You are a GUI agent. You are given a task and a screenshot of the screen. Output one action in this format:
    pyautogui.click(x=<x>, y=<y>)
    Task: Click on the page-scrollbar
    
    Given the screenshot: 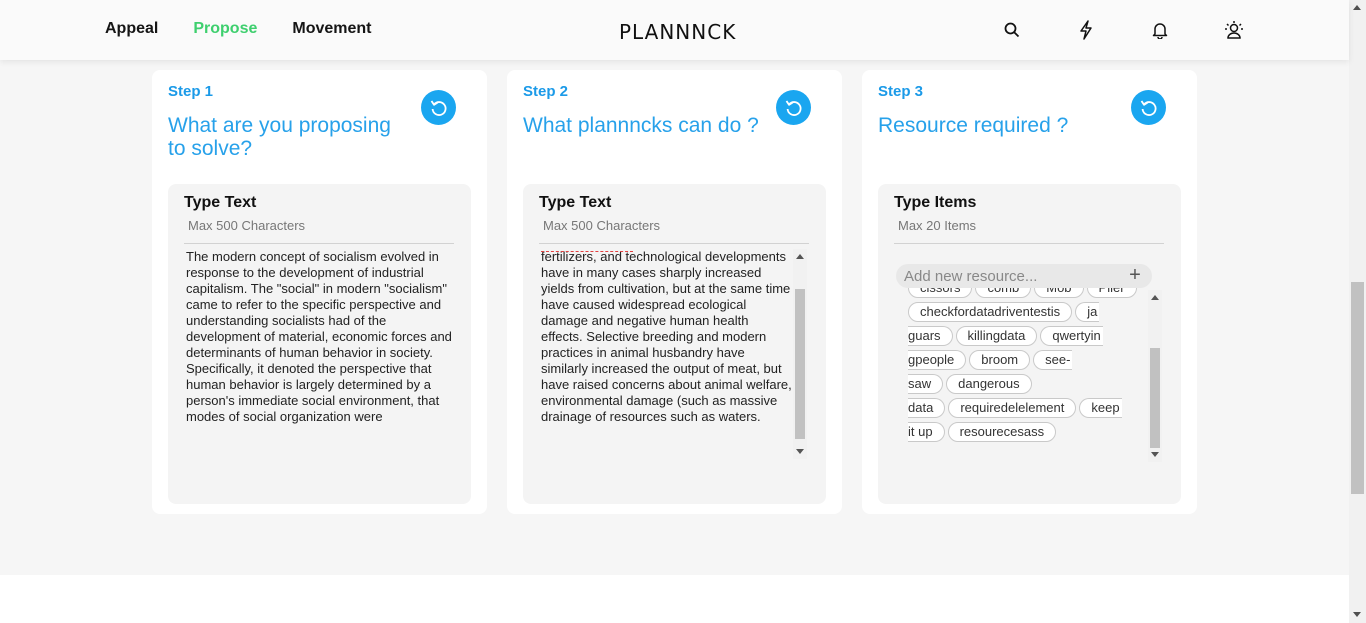 What is the action you would take?
    pyautogui.click(x=1357, y=311)
    